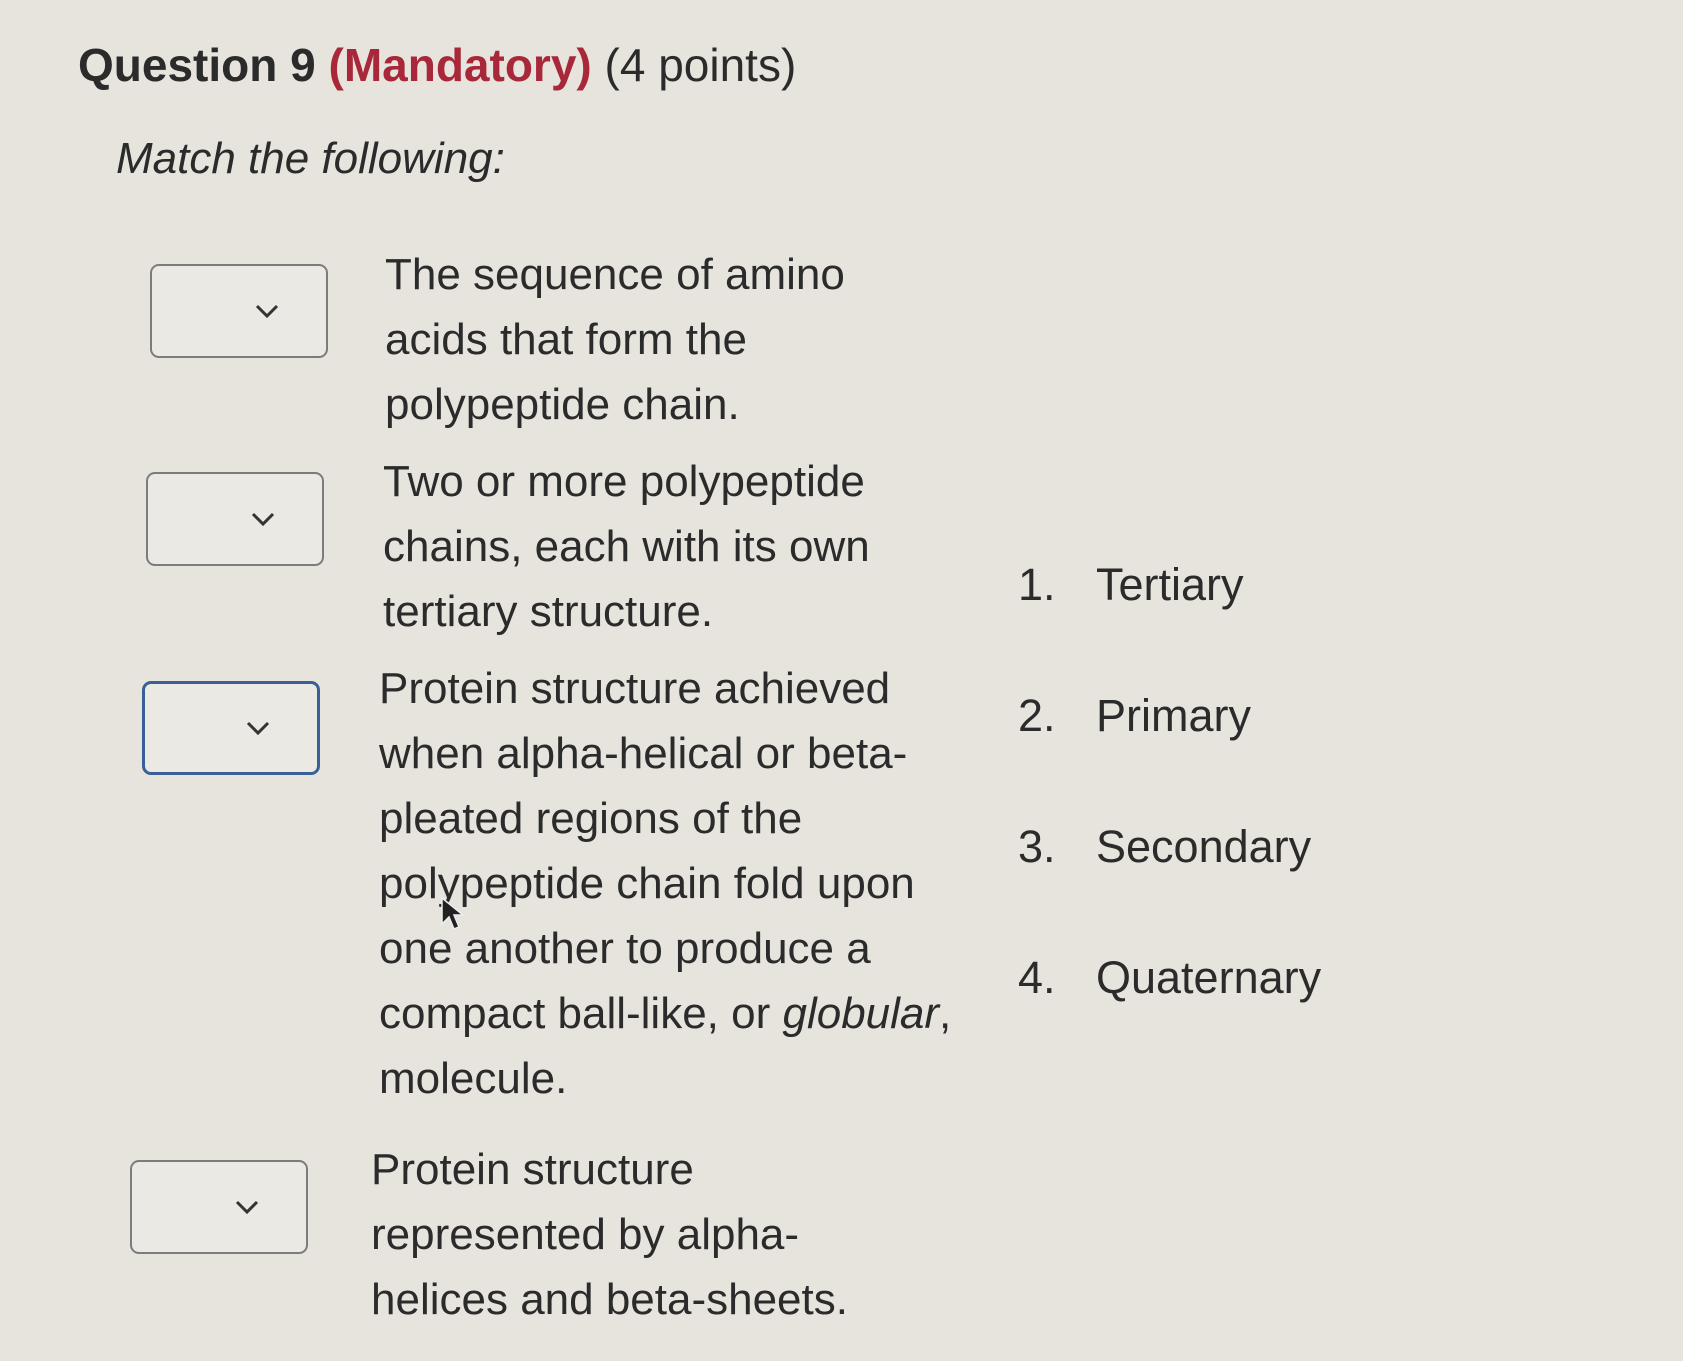 The image size is (1683, 1361). I want to click on option-item: 2. Primary, so click(1169, 746).